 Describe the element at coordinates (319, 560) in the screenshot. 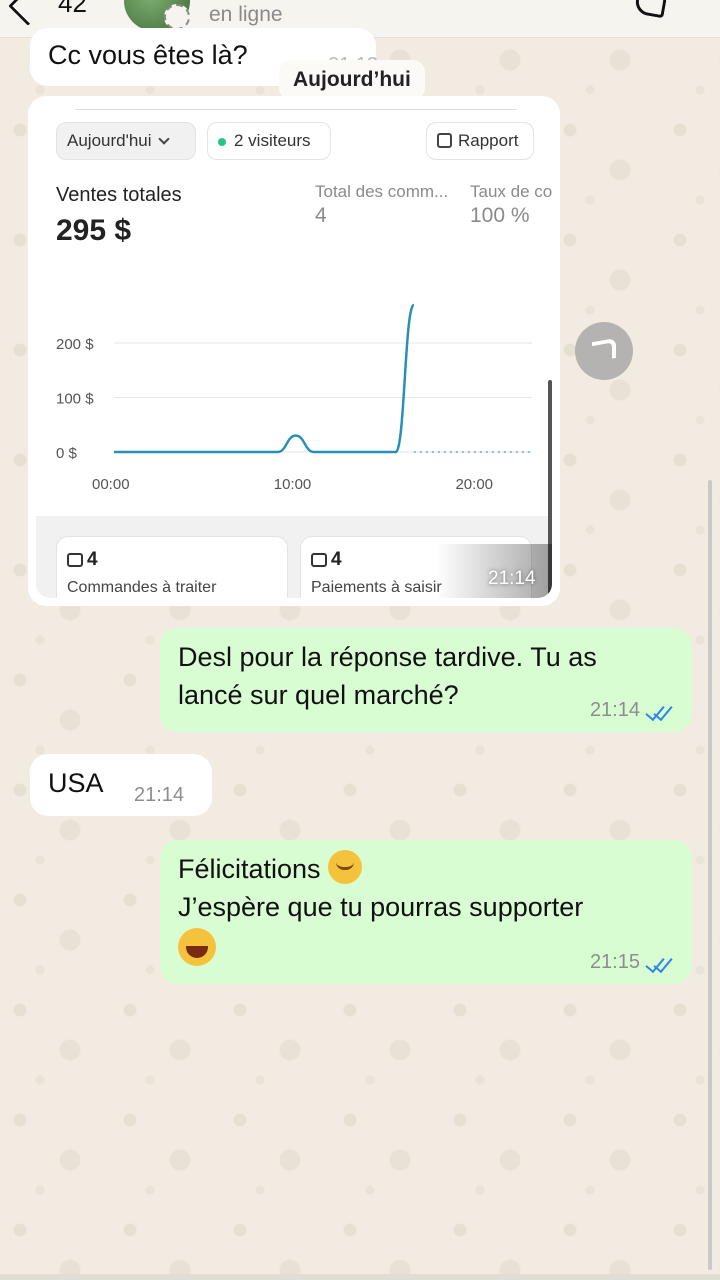

I see `payment-icon` at that location.